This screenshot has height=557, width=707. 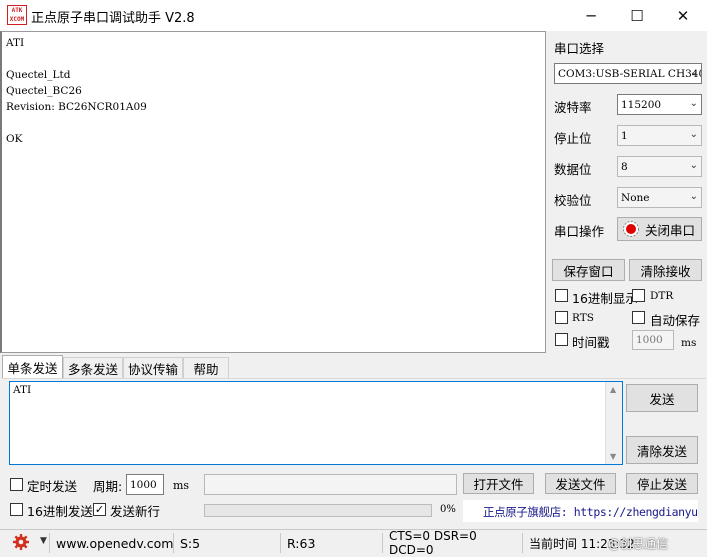 I want to click on send-newline-checkbox: ✓, so click(x=99, y=509).